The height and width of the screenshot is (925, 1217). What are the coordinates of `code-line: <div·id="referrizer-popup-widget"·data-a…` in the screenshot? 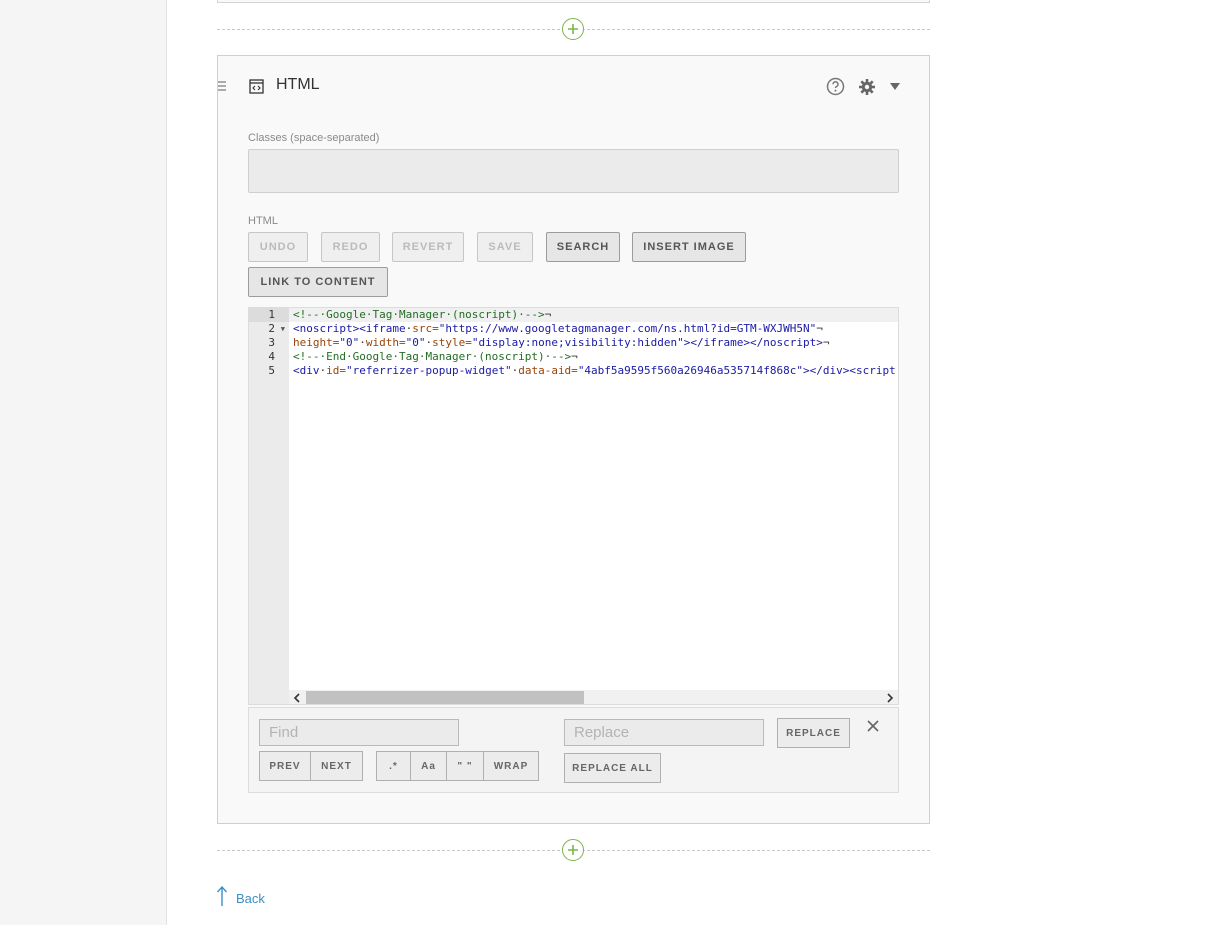 It's located at (594, 370).